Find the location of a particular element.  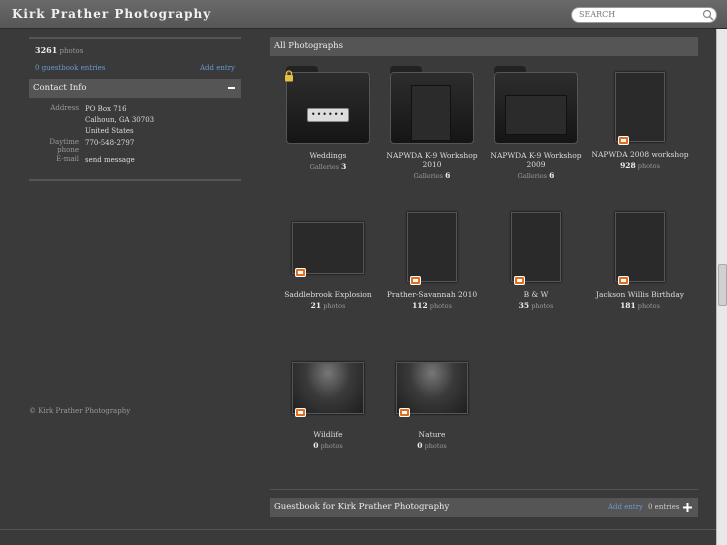

gallery-meta: 112 photos is located at coordinates (432, 305).